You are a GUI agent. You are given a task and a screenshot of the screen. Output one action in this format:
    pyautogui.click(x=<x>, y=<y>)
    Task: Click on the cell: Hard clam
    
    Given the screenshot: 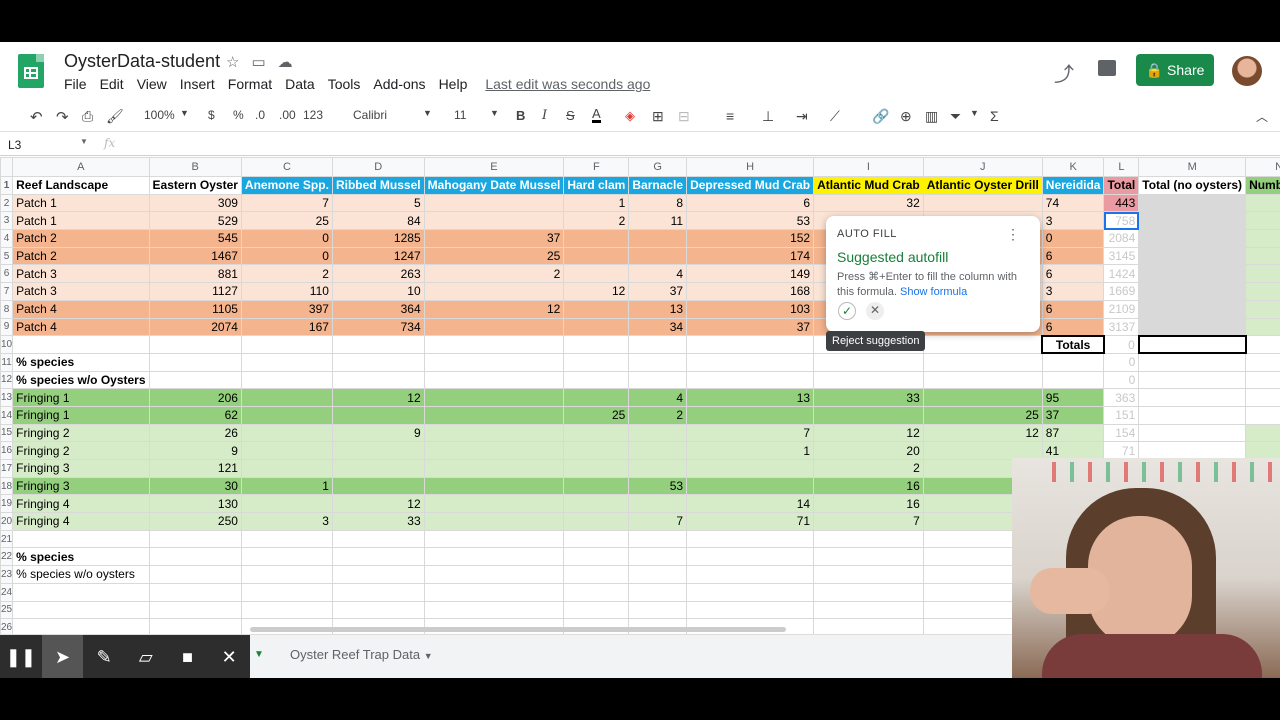 What is the action you would take?
    pyautogui.click(x=596, y=185)
    